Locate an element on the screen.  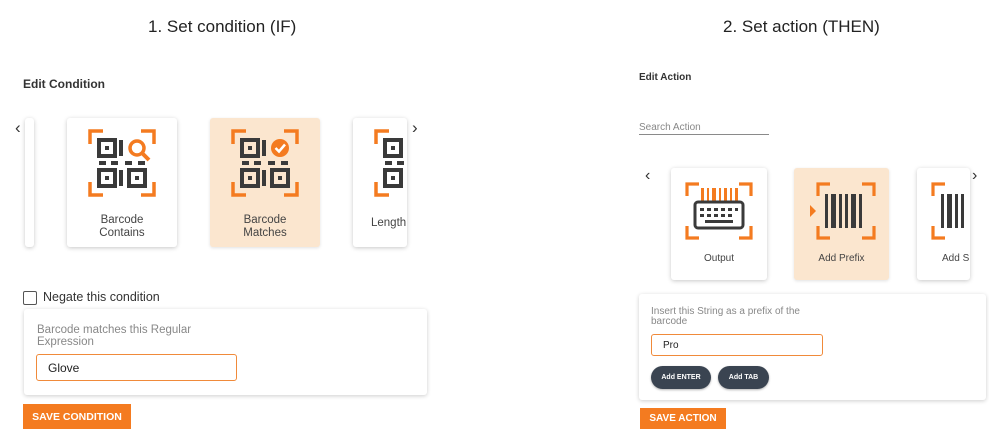
condition-card-length: Length is located at coordinates (380, 182).